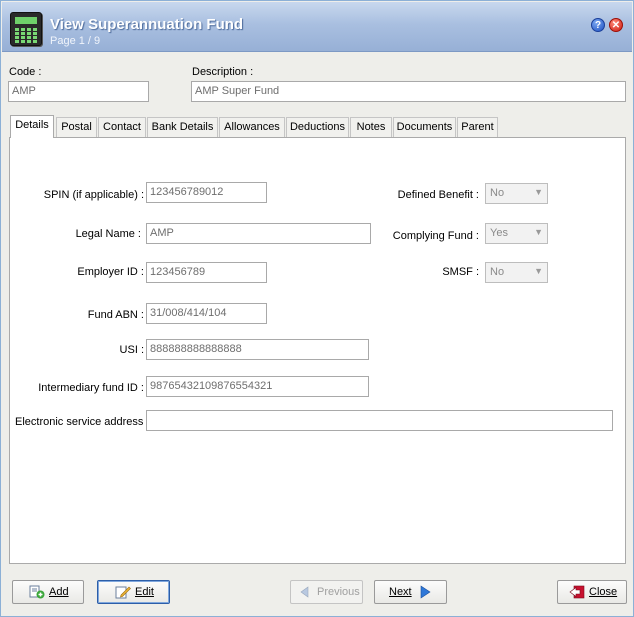 This screenshot has width=634, height=617. What do you see at coordinates (75, 41) in the screenshot?
I see `page-indicator: Page 1 / 9` at bounding box center [75, 41].